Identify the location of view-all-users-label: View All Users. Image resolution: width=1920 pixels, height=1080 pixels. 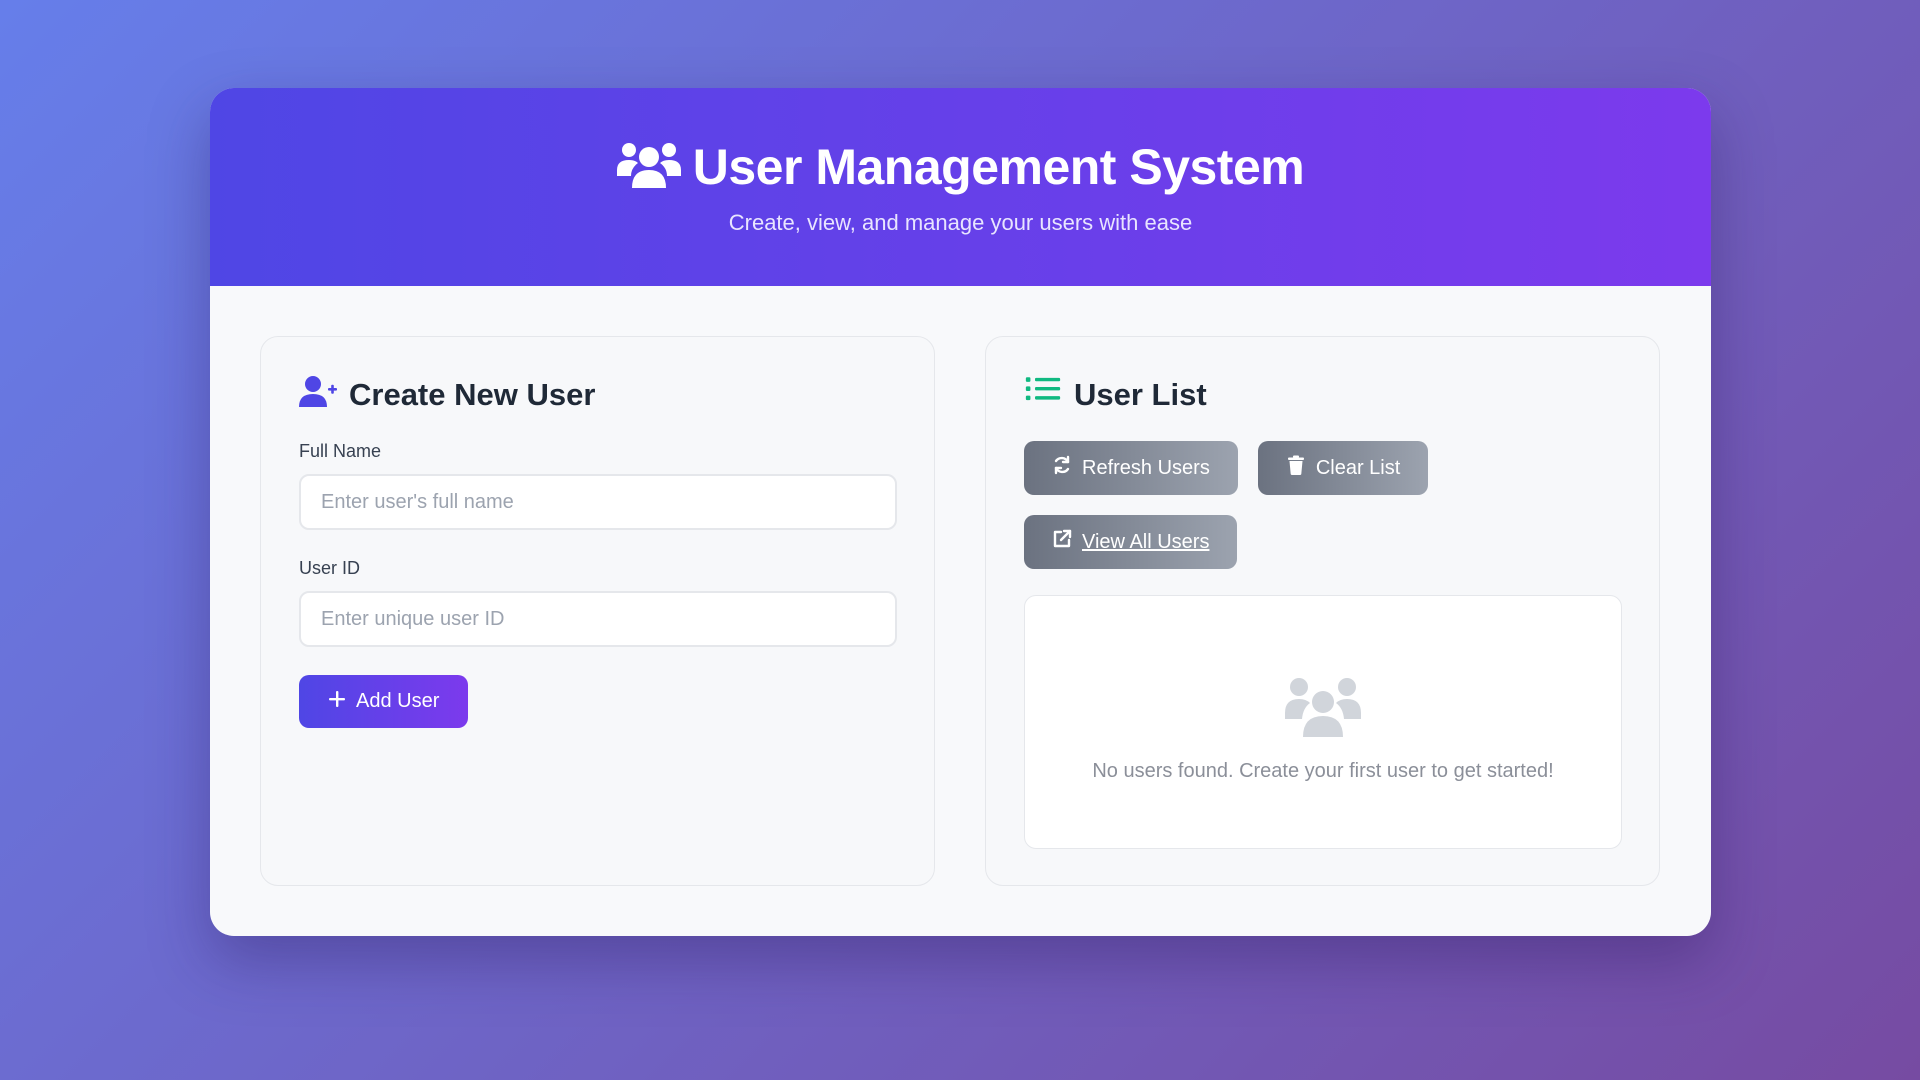
(1146, 541).